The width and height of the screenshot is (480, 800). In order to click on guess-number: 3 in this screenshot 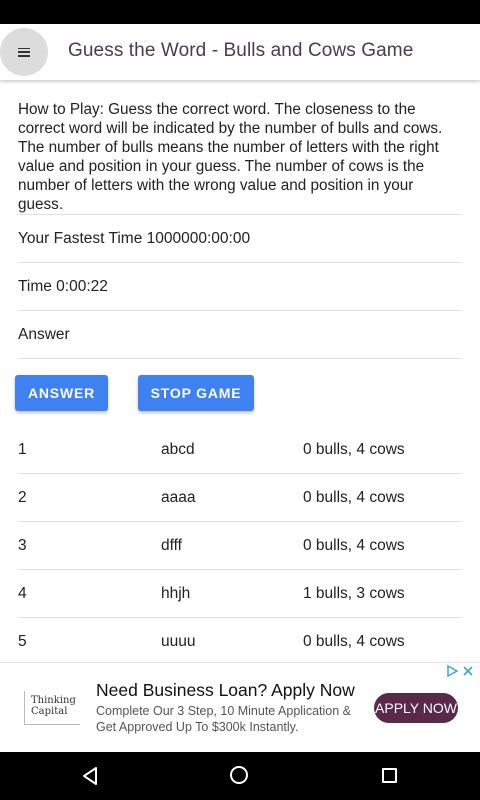, I will do `click(22, 545)`.